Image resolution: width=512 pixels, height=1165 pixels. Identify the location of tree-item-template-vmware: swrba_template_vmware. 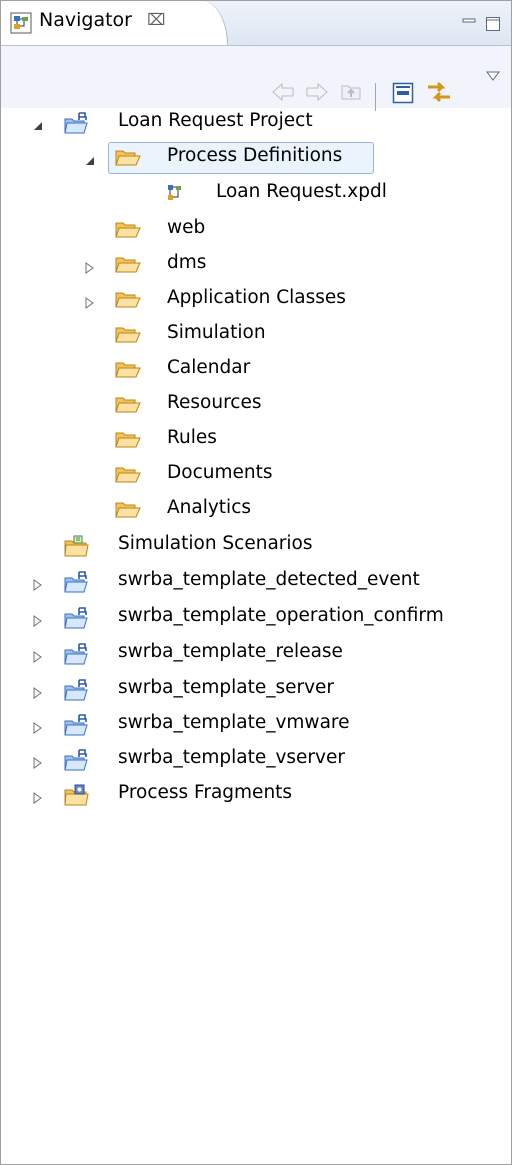
(256, 725).